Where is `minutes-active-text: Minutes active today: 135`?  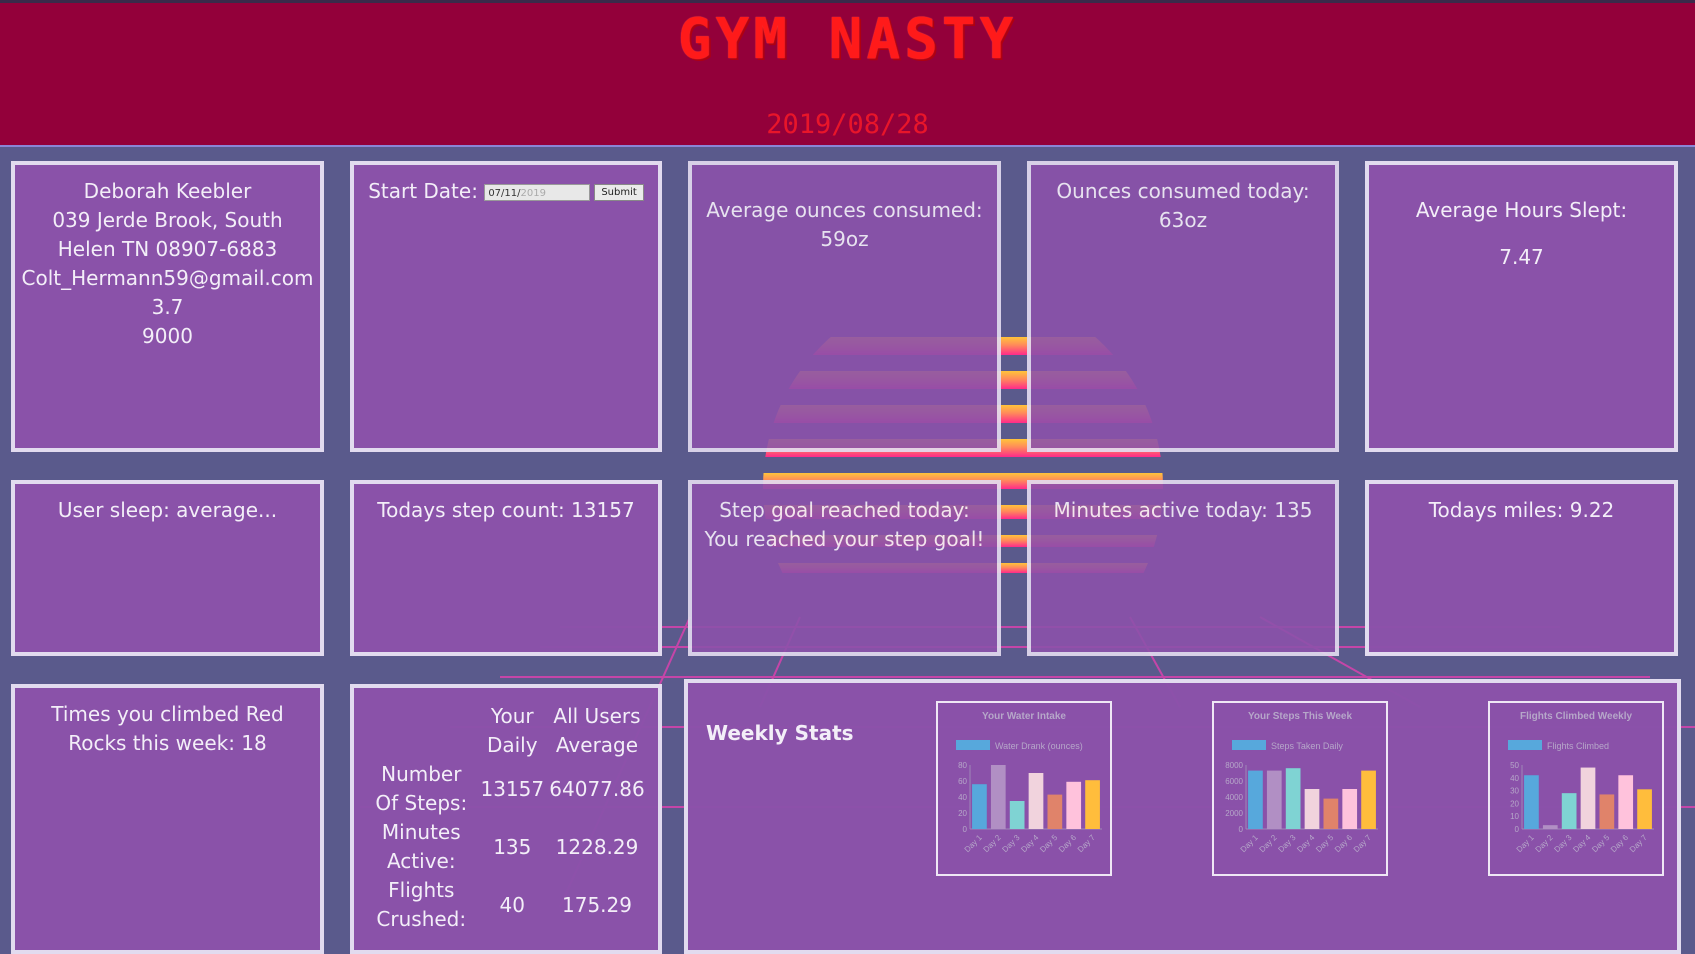 minutes-active-text: Minutes active today: 135 is located at coordinates (1183, 510).